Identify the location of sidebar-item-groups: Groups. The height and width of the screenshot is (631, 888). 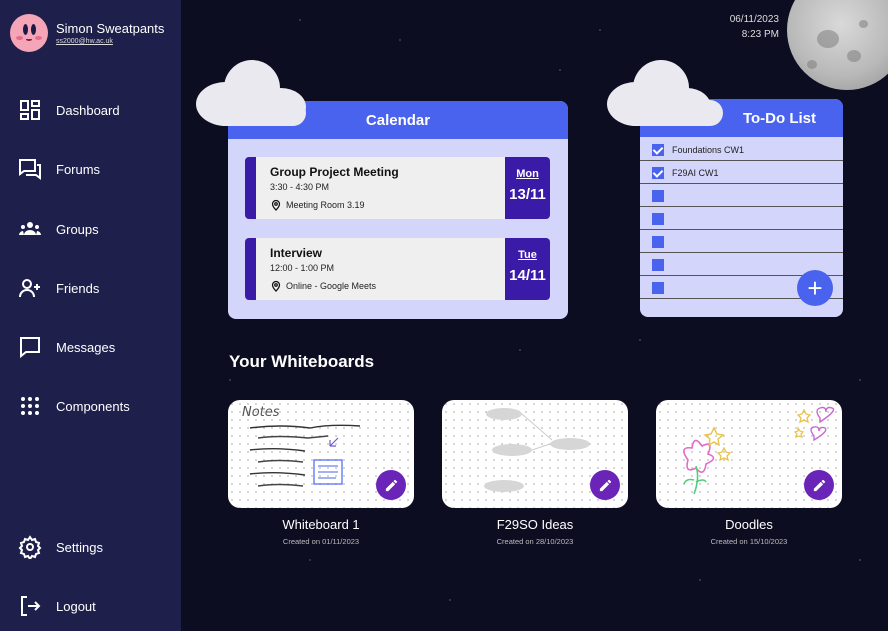
(58, 229).